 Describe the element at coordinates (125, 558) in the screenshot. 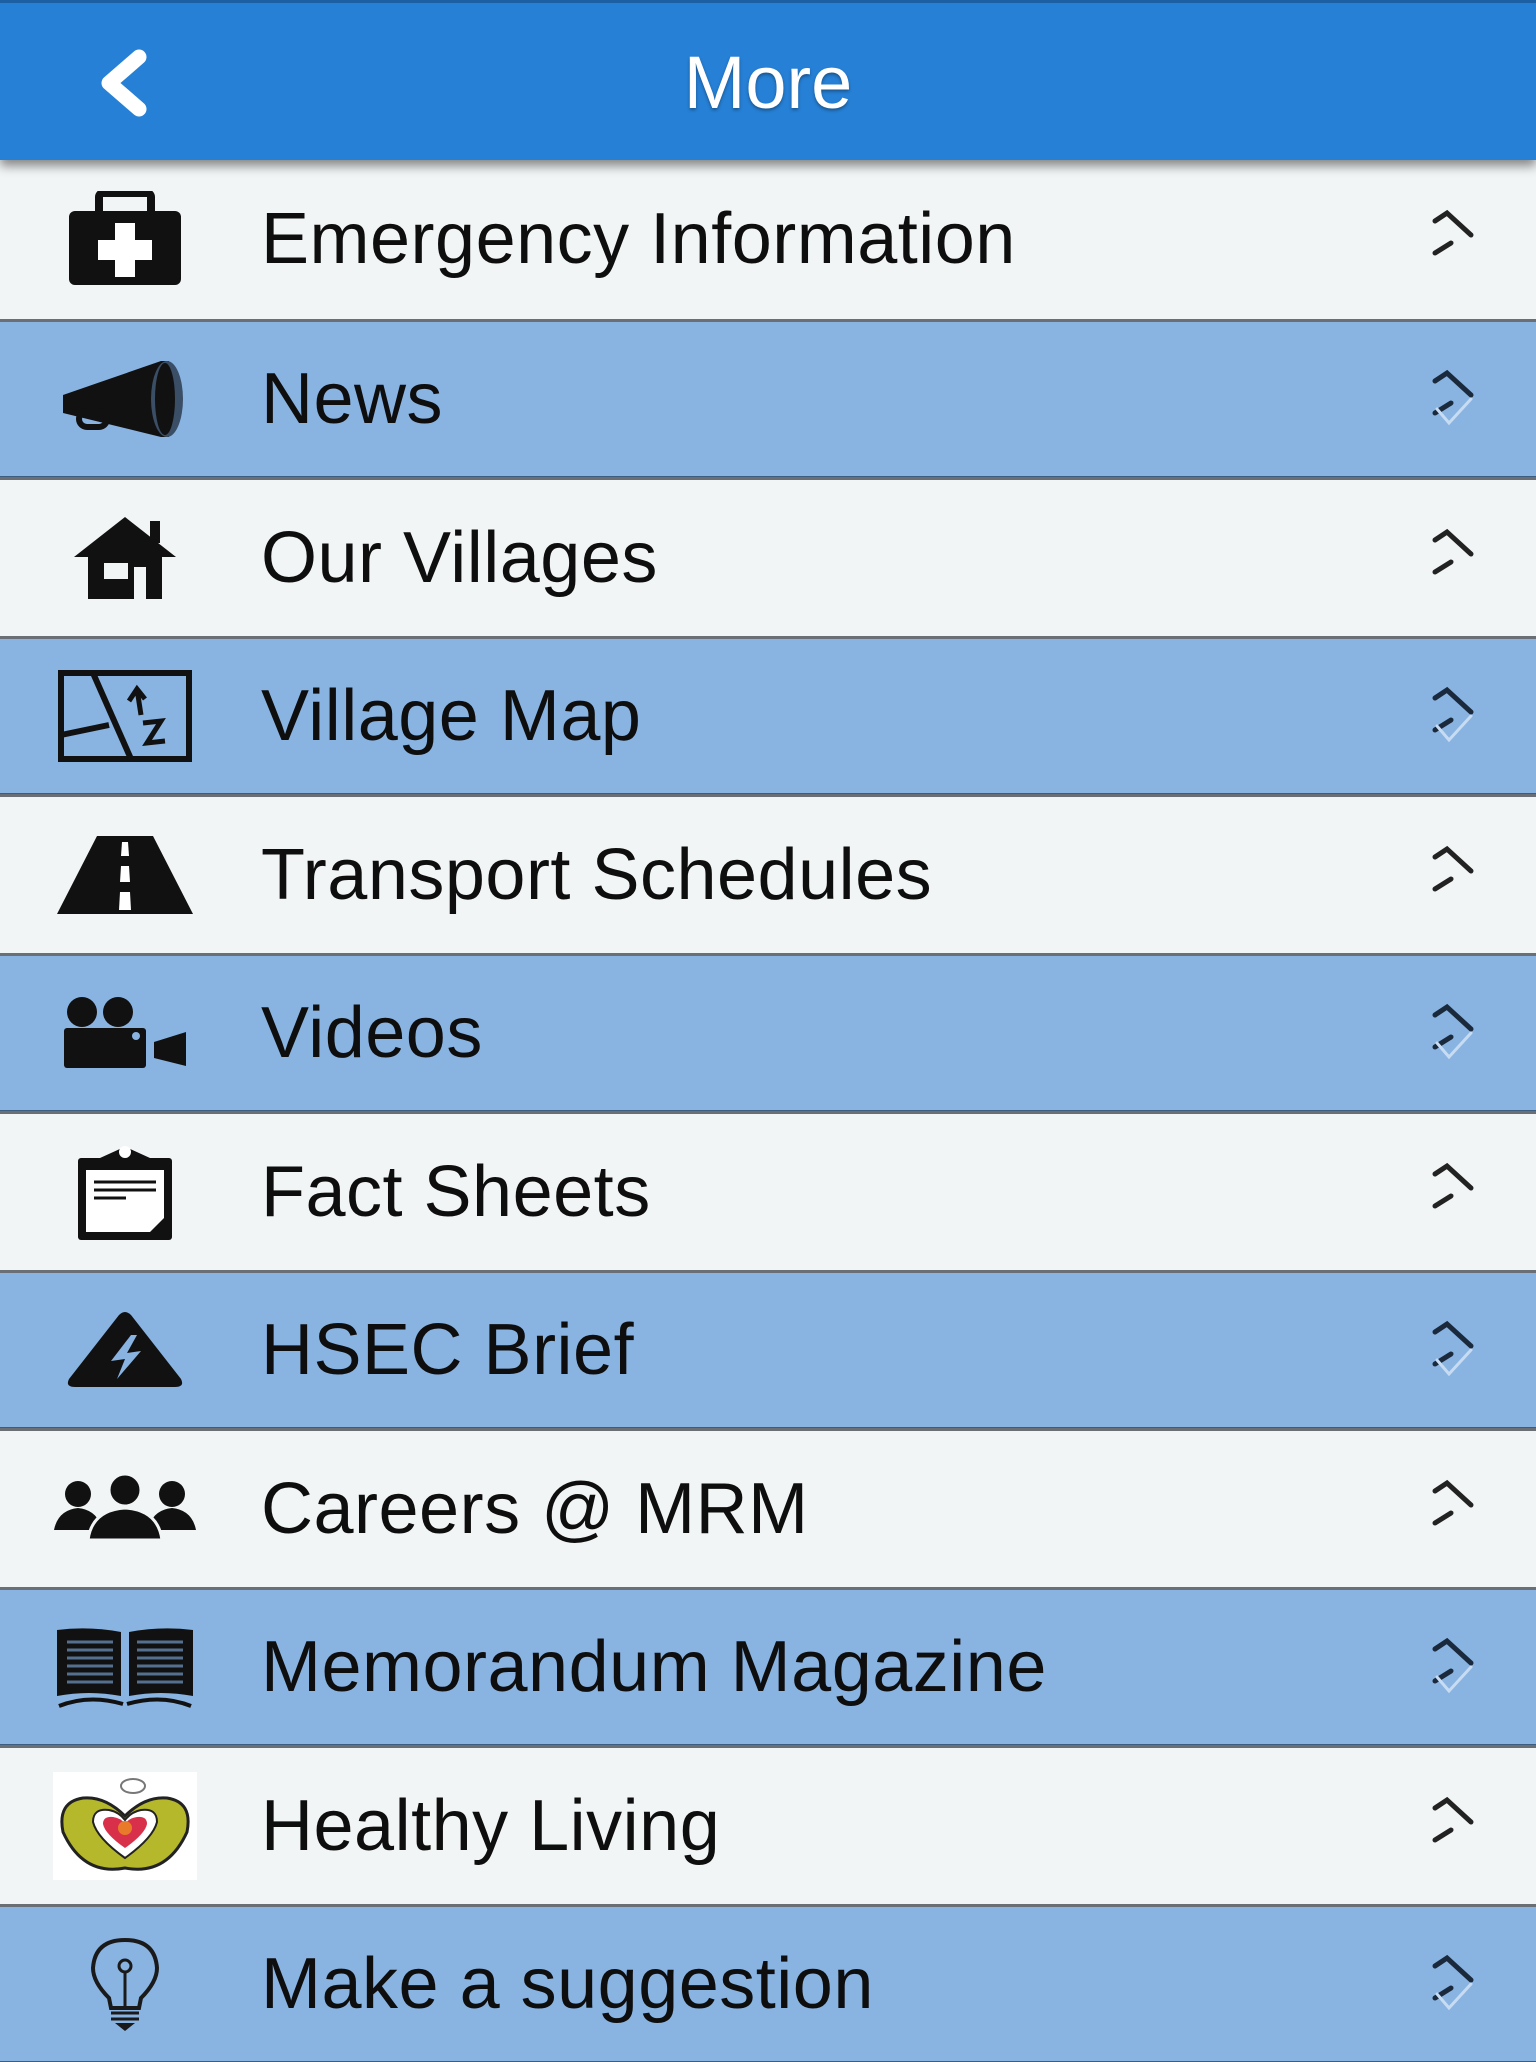

I see `house-icon` at that location.